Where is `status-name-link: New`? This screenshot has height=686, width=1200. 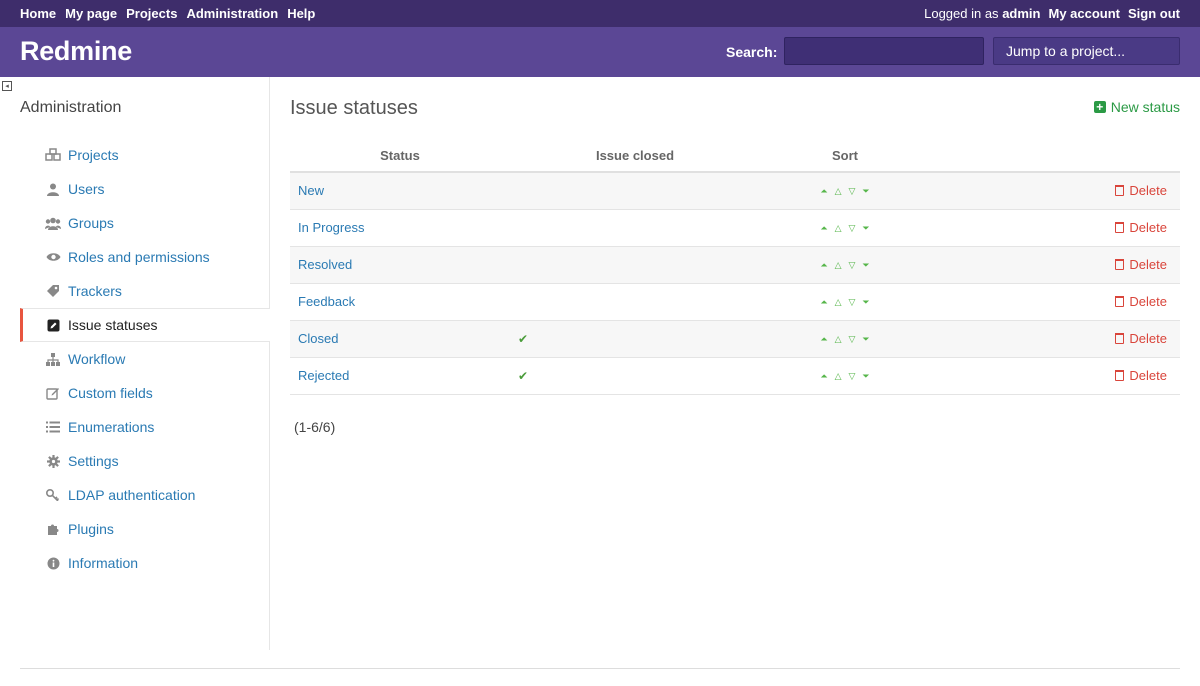
status-name-link: New is located at coordinates (400, 191).